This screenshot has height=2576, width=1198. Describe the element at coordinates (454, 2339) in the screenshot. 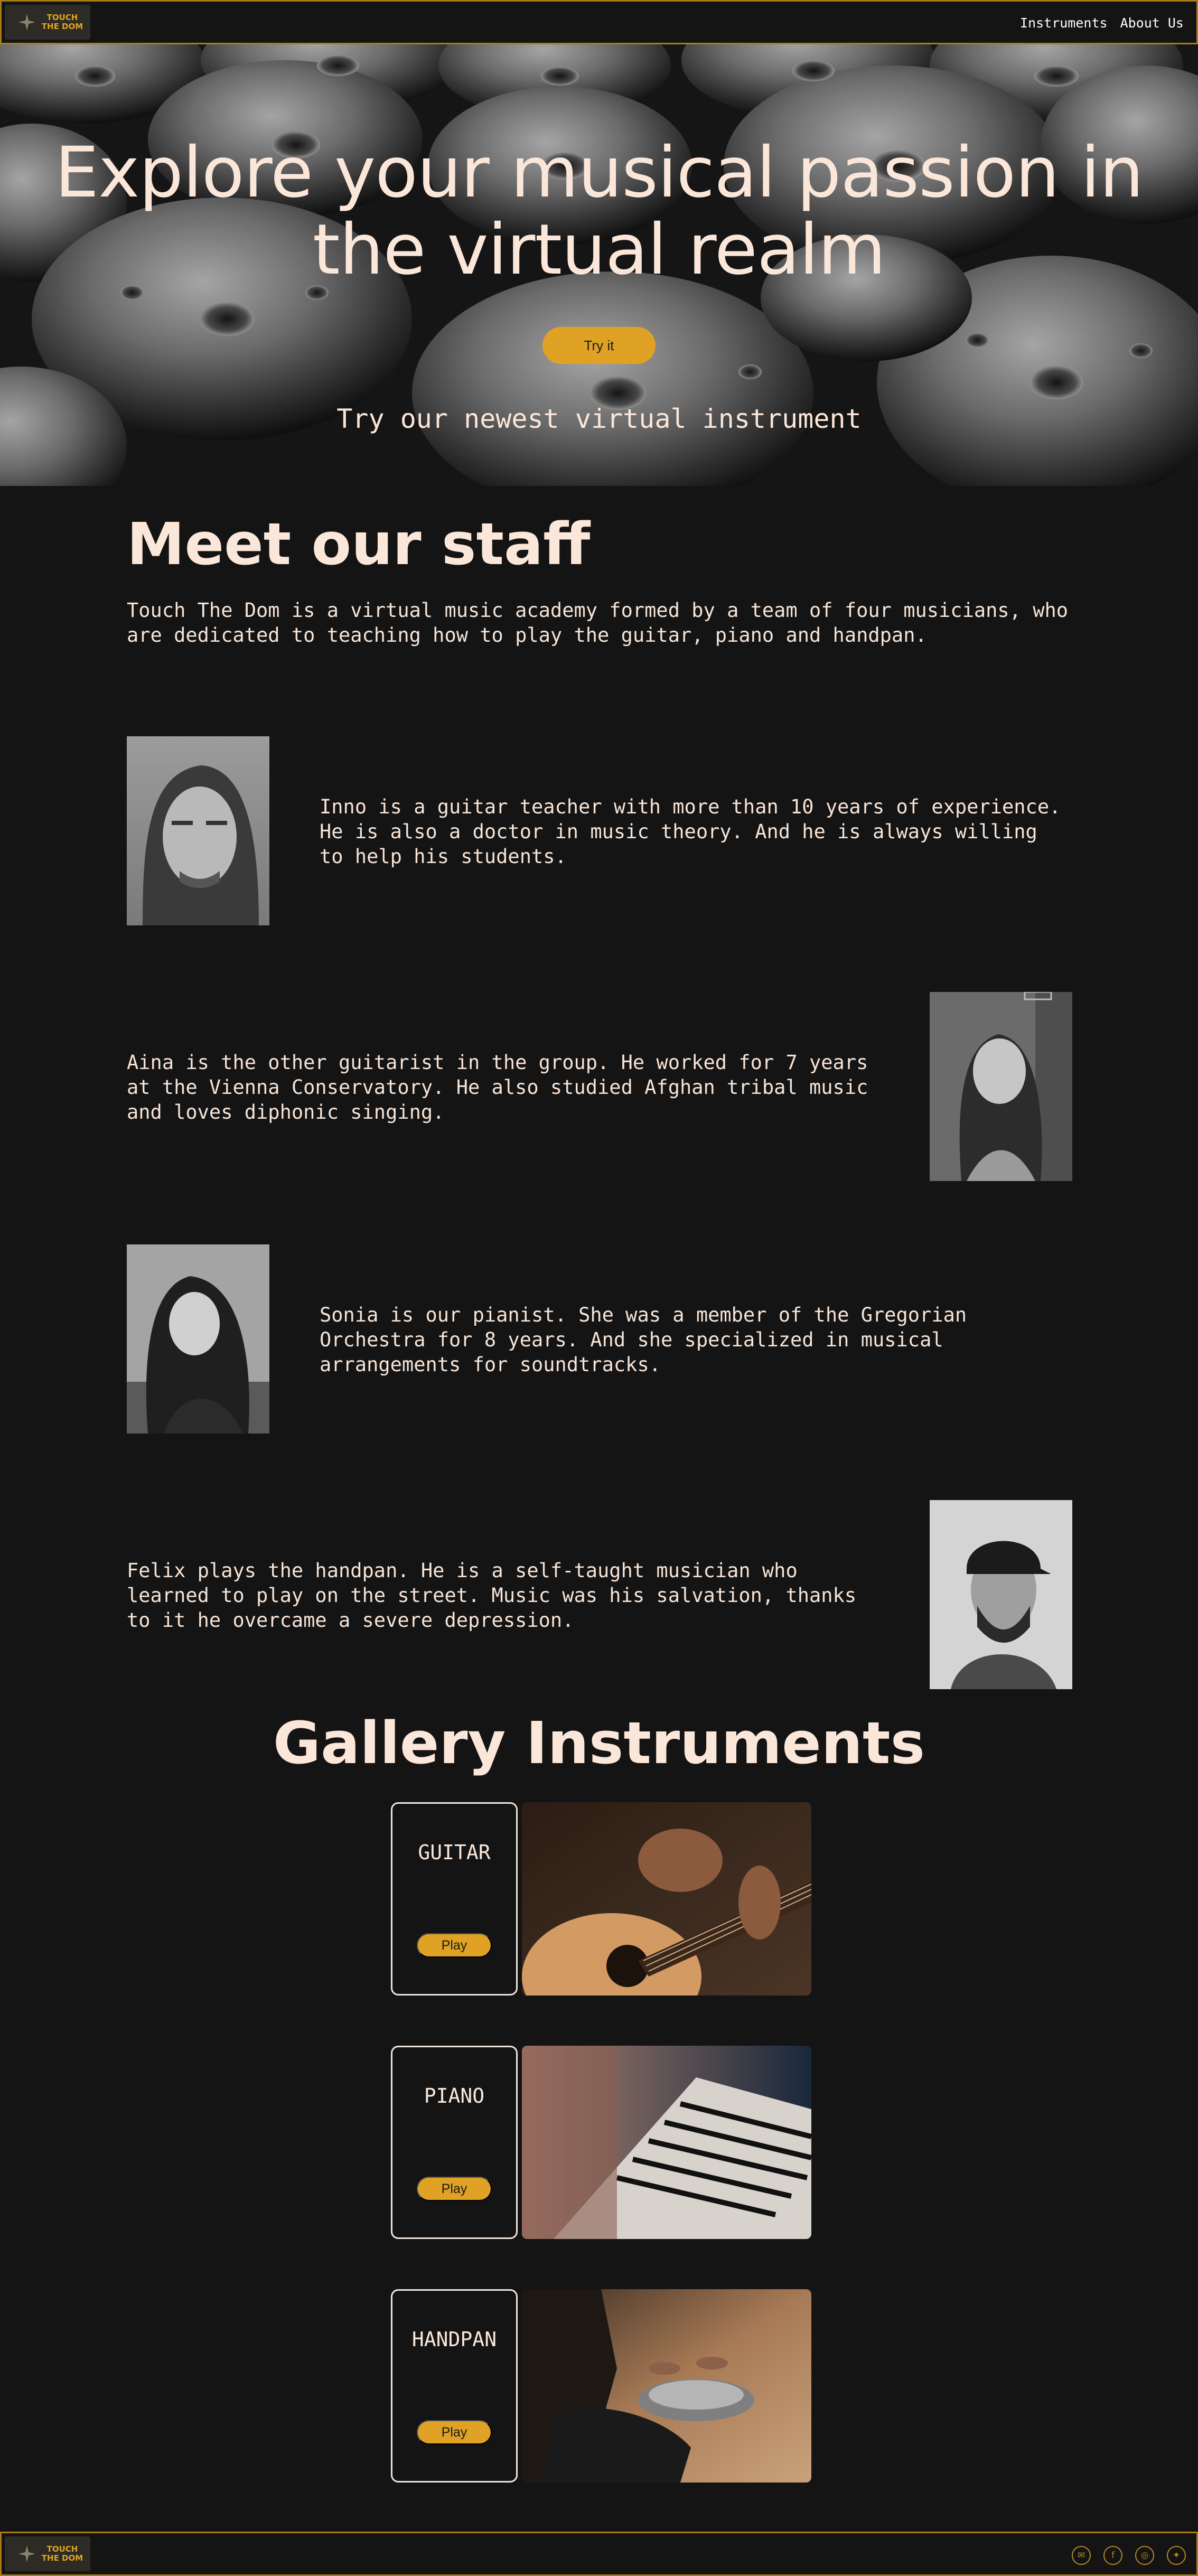

I see `instrument-name: HANDPAN` at that location.